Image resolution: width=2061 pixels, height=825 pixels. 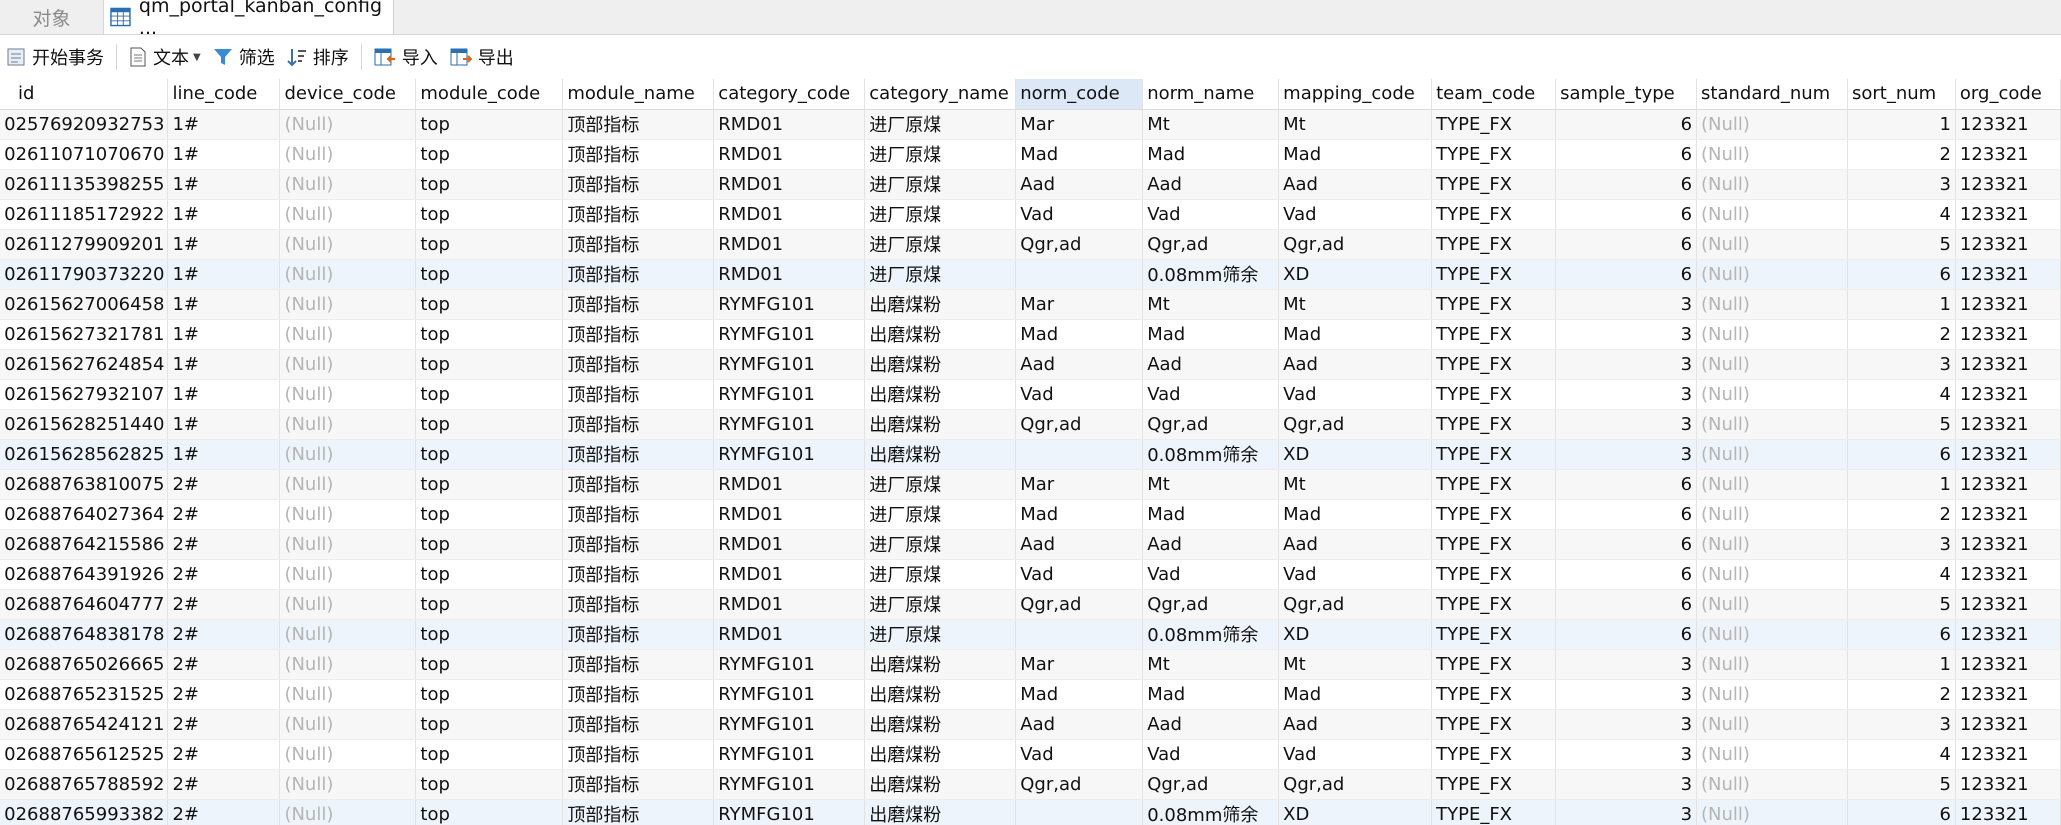 I want to click on cell-id: 02688765612525, so click(x=84, y=754).